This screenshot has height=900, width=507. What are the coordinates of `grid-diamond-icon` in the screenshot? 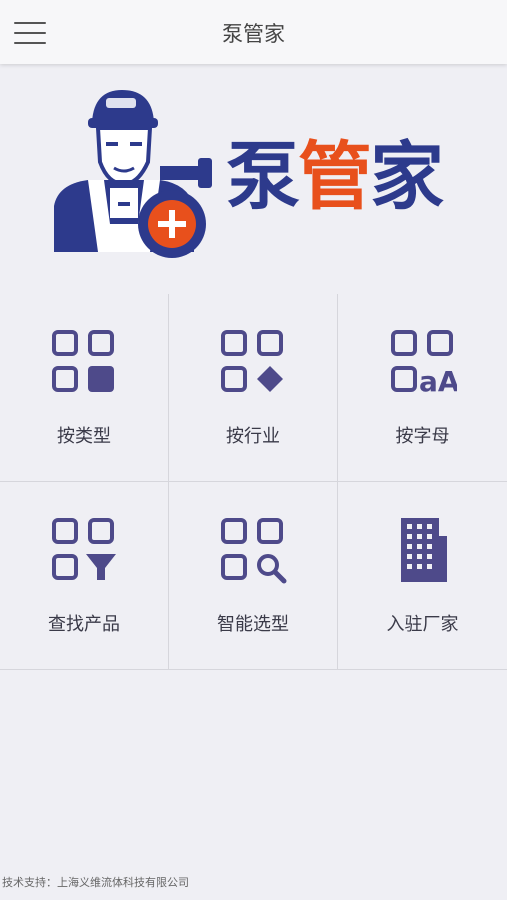 It's located at (253, 362).